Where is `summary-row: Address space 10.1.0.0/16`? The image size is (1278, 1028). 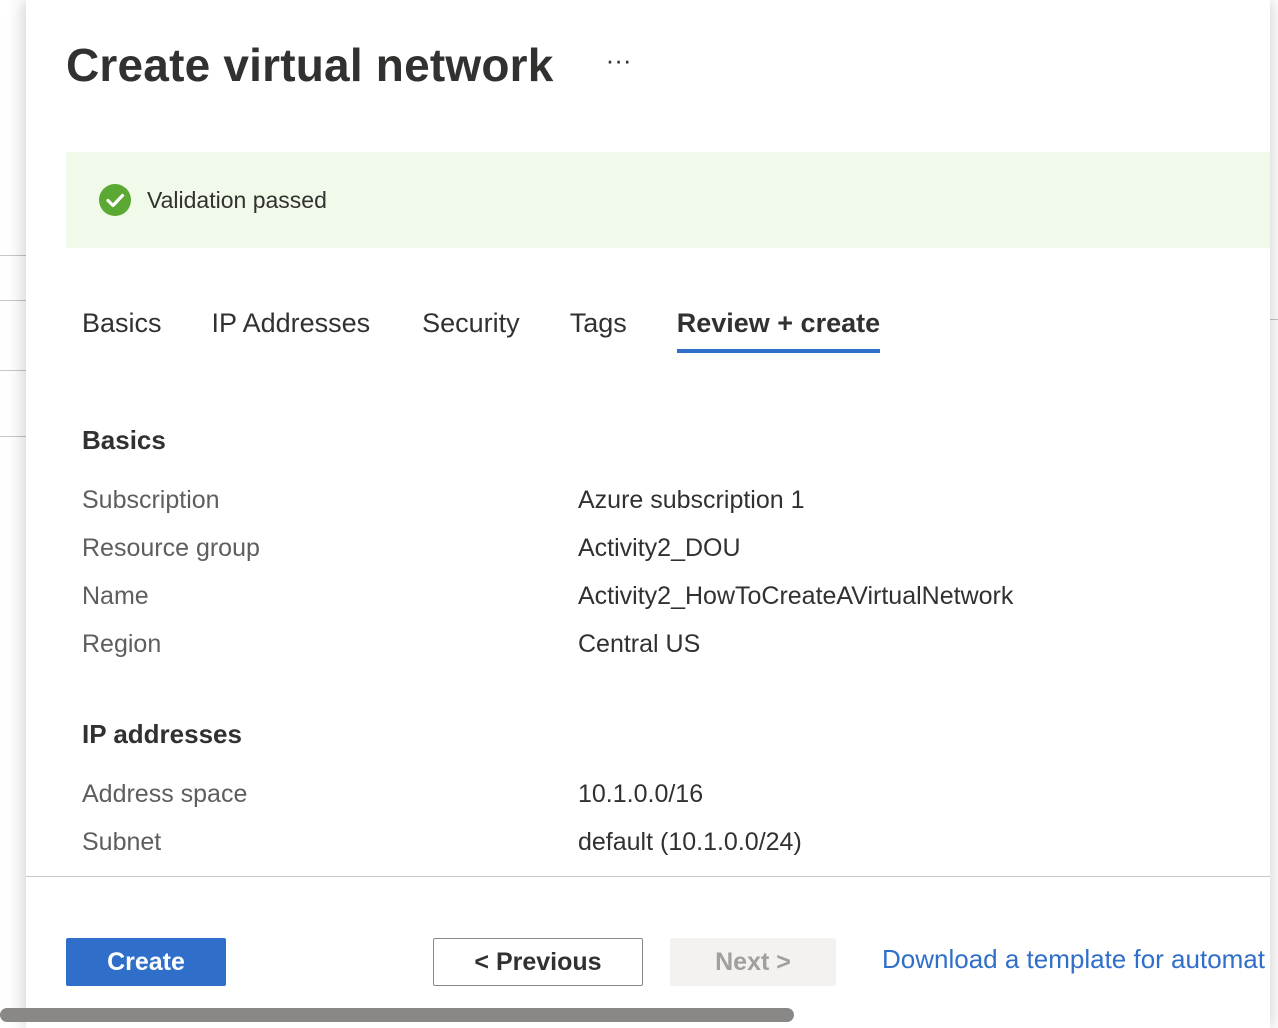 summary-row: Address space 10.1.0.0/16 is located at coordinates (662, 794).